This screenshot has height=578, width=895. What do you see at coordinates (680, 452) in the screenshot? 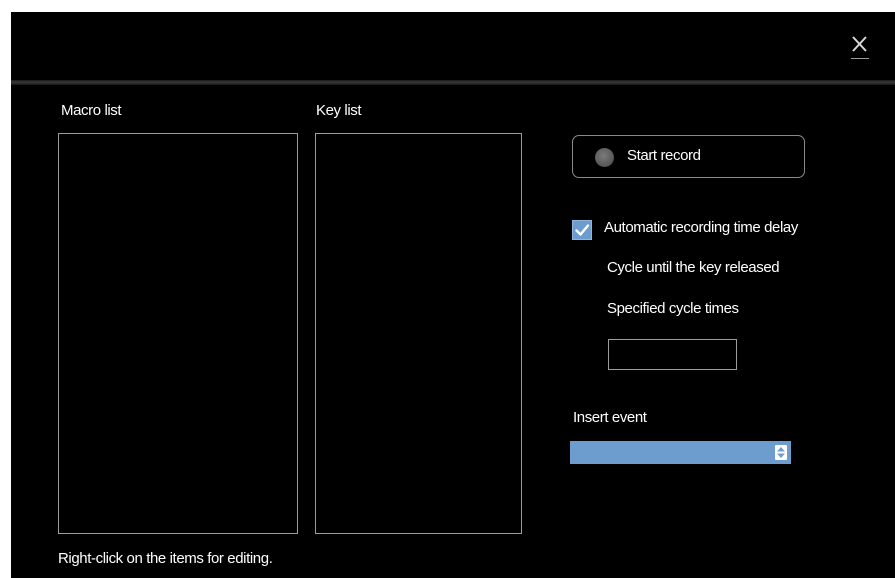
I see `insert-event-select` at bounding box center [680, 452].